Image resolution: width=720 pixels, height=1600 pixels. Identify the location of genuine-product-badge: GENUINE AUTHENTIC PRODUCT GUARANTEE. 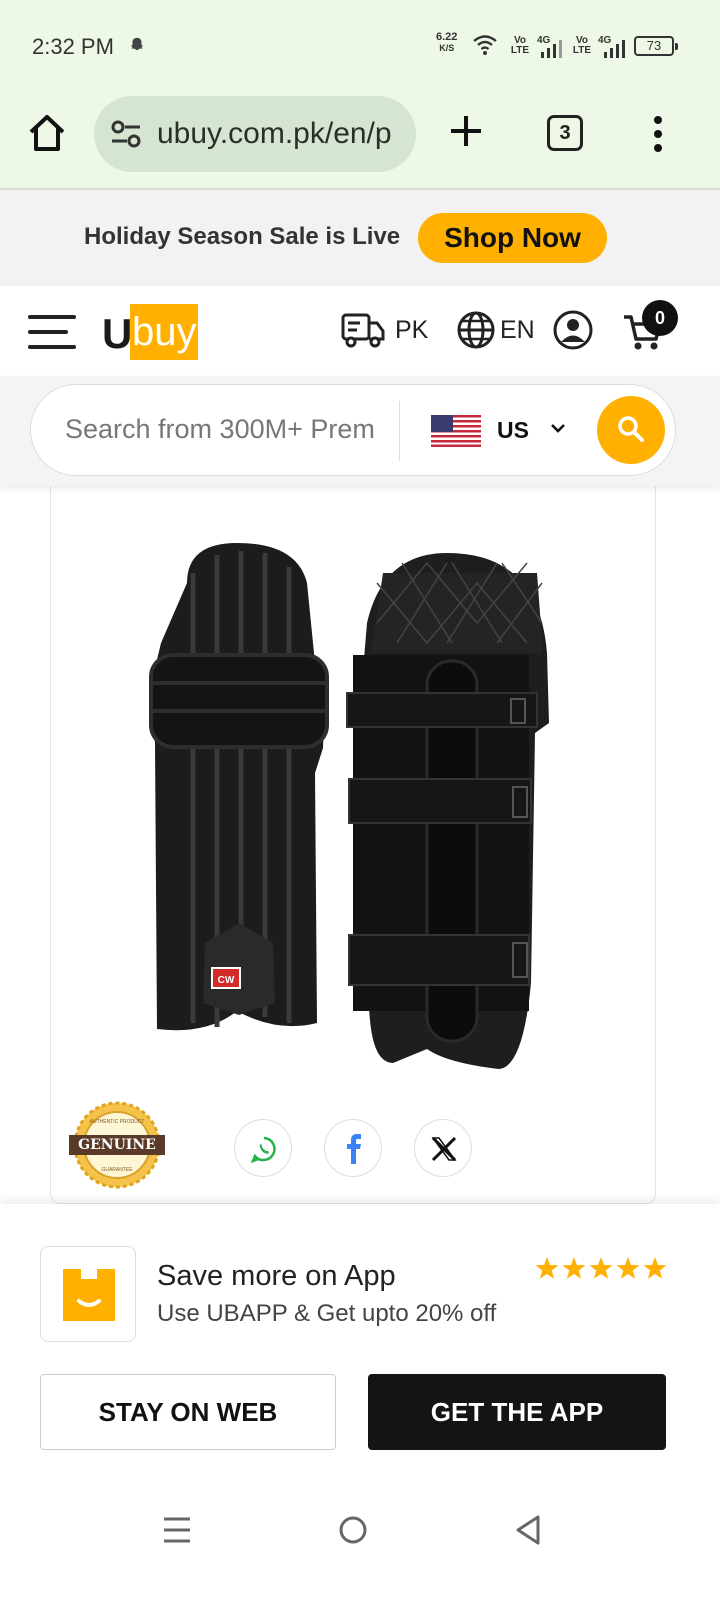
(117, 1145).